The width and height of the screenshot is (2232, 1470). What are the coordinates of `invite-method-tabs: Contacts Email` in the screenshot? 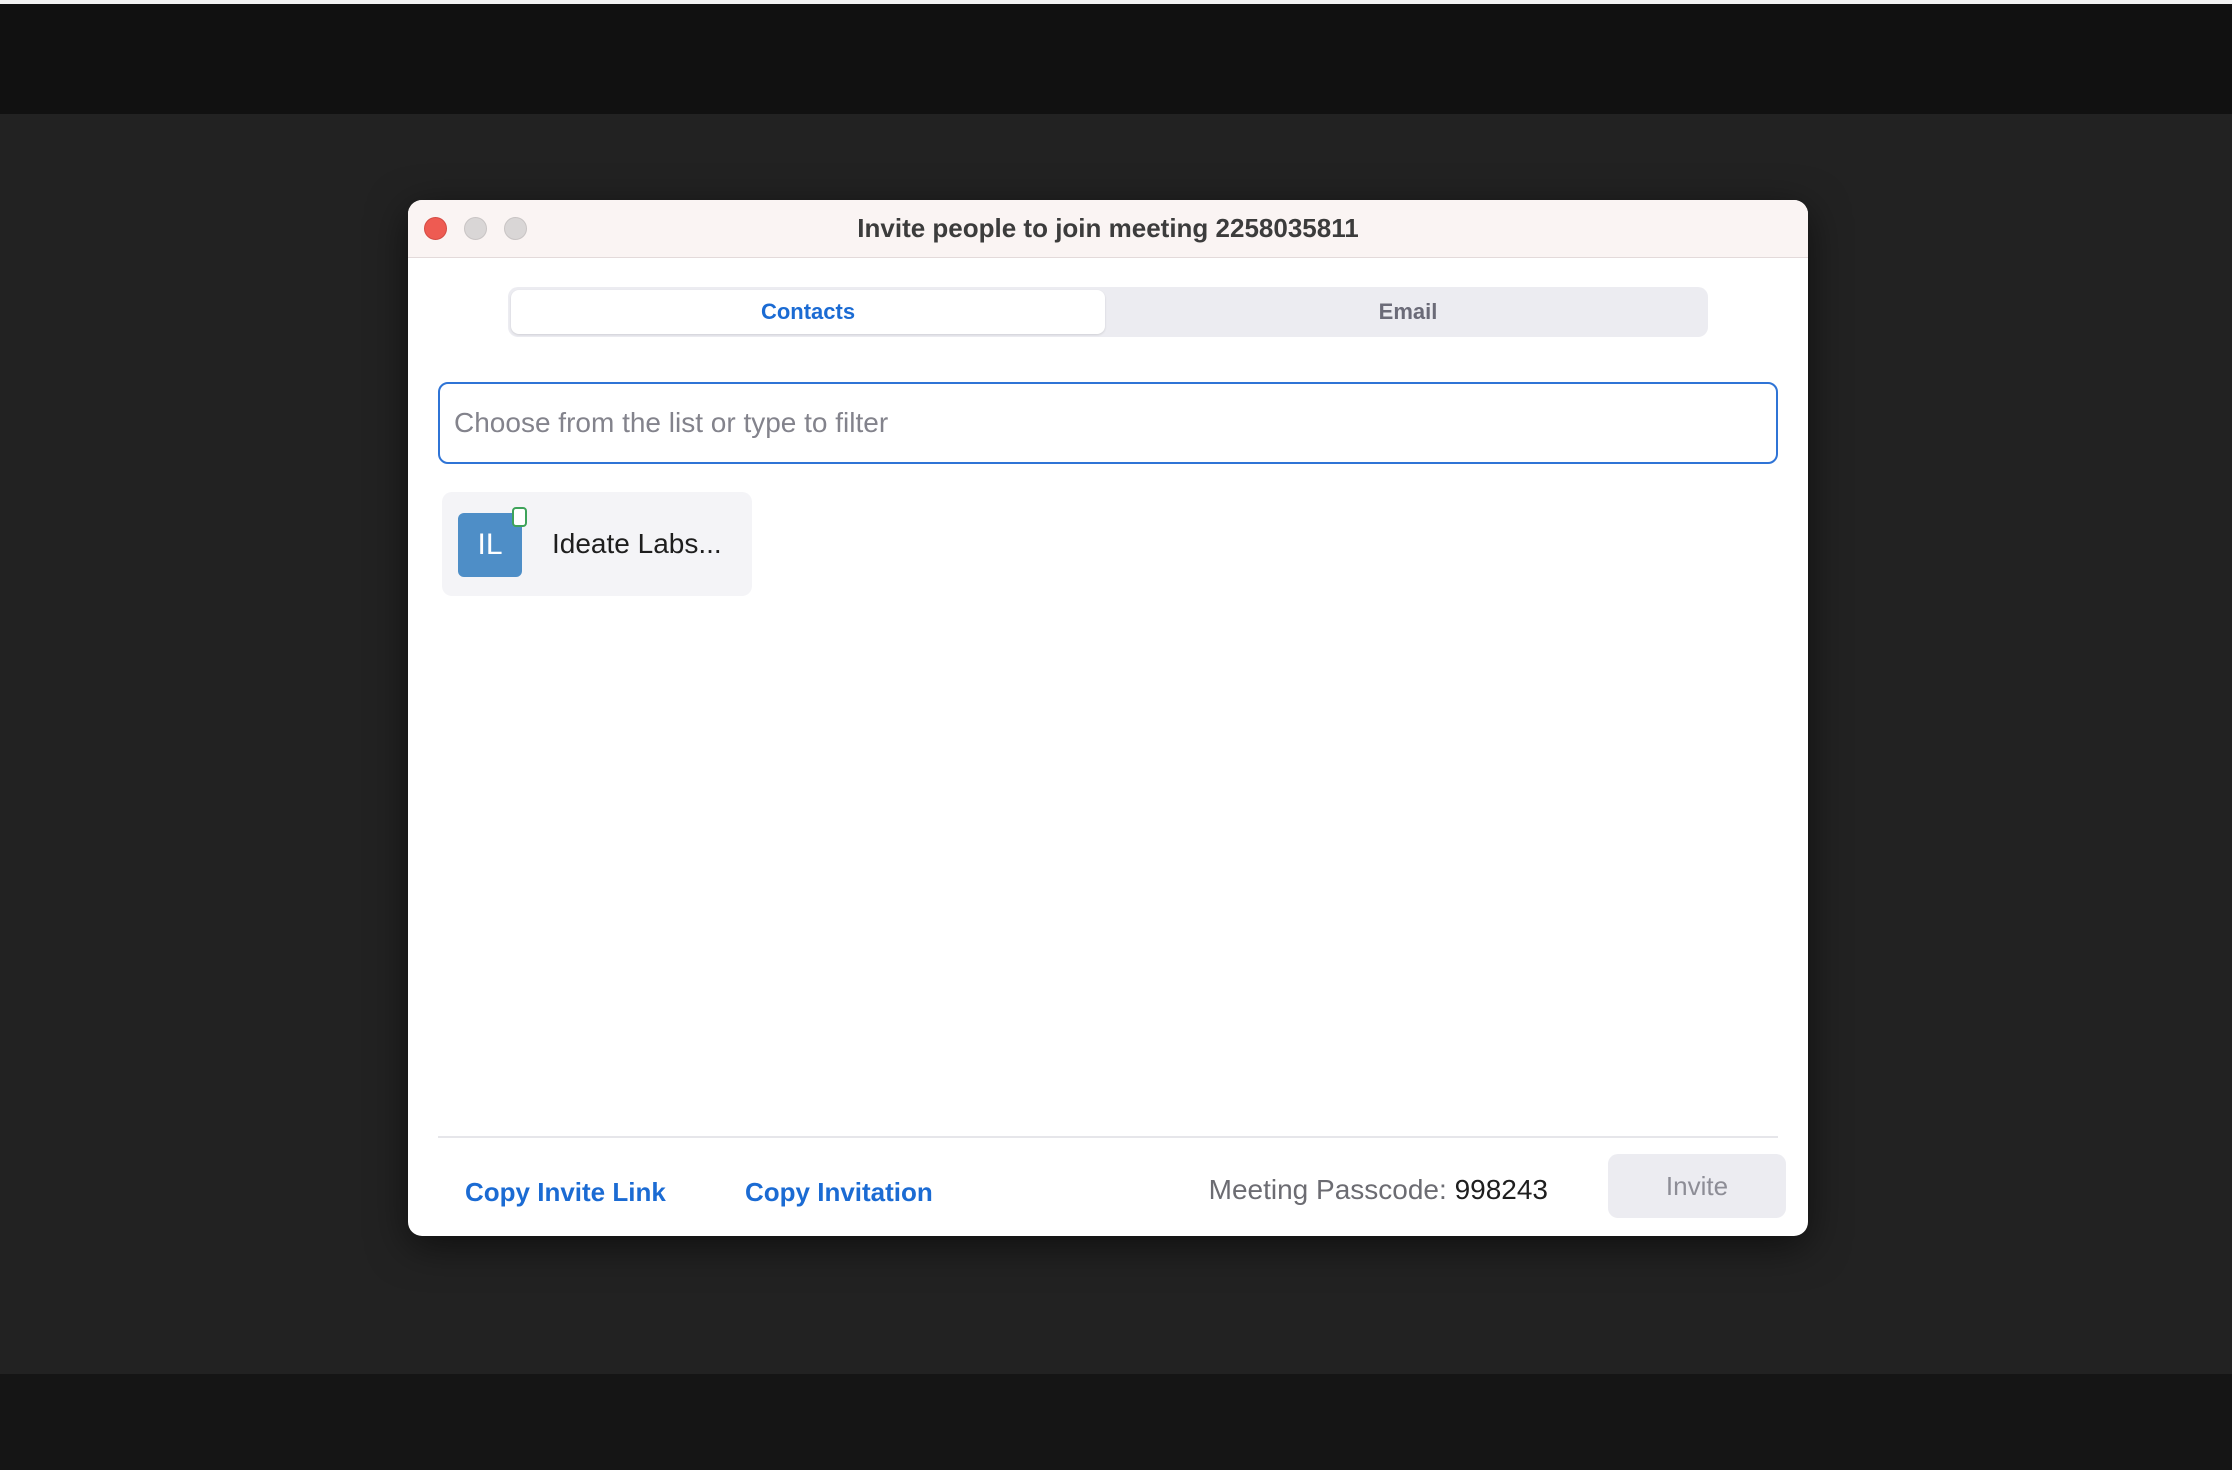 It's located at (1108, 312).